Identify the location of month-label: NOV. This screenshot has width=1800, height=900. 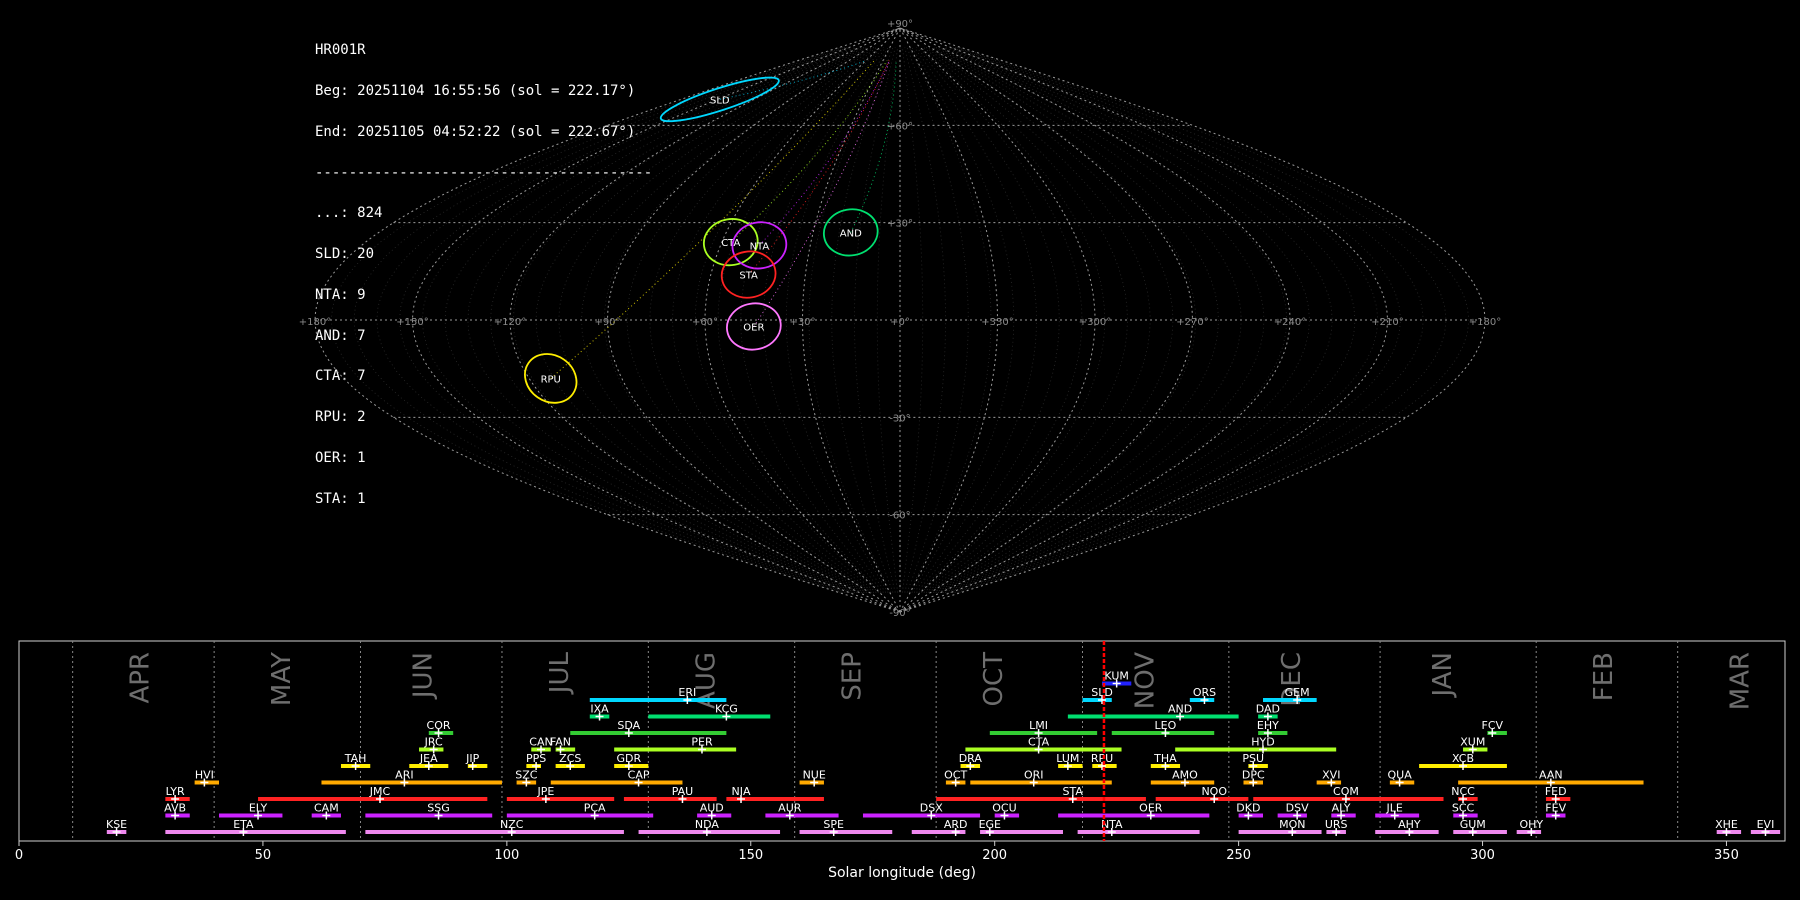
(1145, 680).